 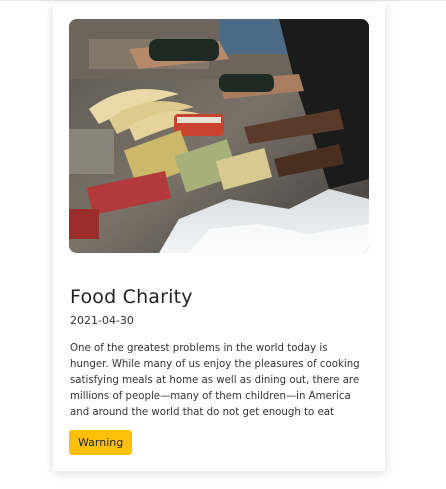 What do you see at coordinates (101, 442) in the screenshot?
I see `warning-badge-button: Warning` at bounding box center [101, 442].